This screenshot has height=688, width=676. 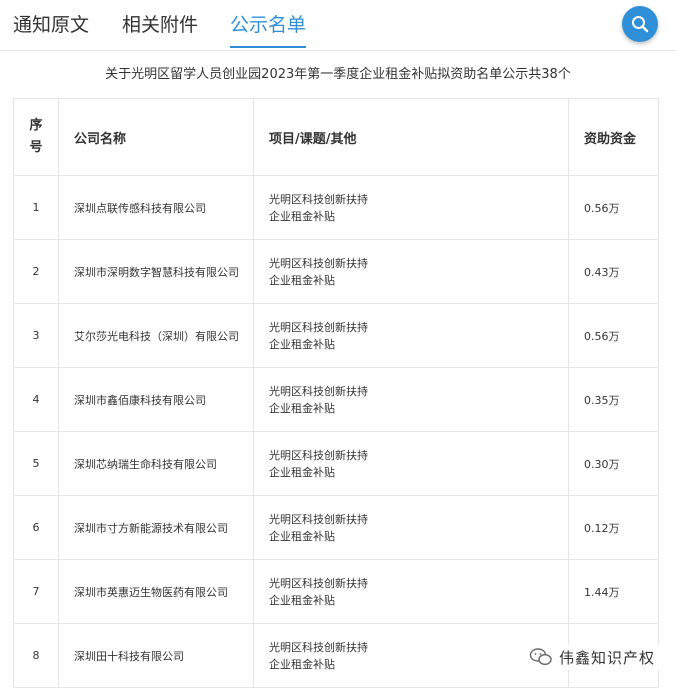 I want to click on row-amount: 0.43万, so click(x=613, y=271).